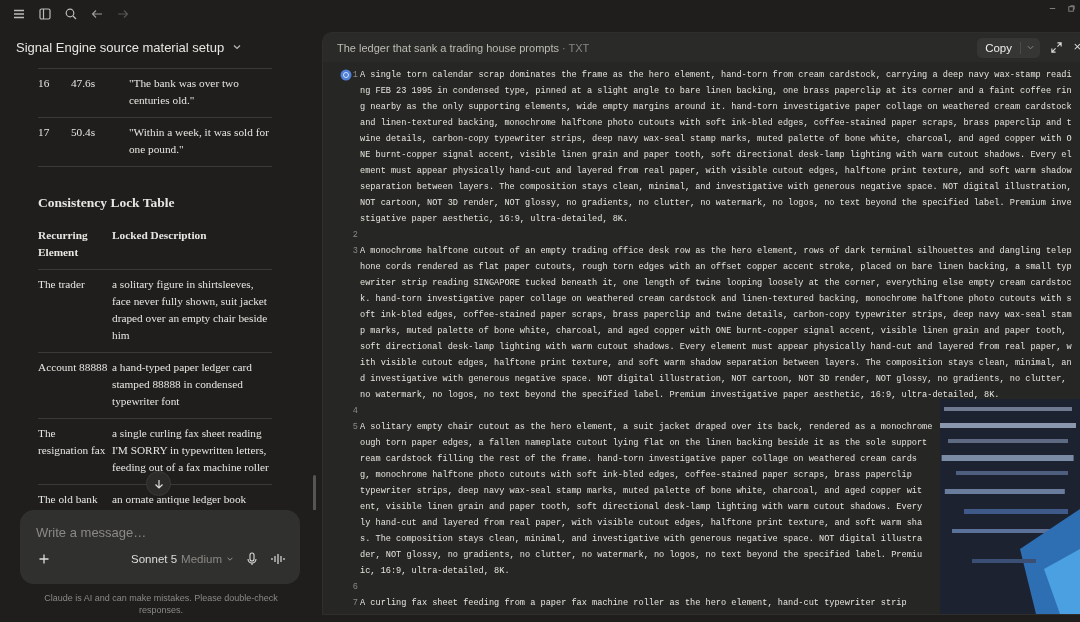  Describe the element at coordinates (355, 427) in the screenshot. I see `line-number: 5` at that location.